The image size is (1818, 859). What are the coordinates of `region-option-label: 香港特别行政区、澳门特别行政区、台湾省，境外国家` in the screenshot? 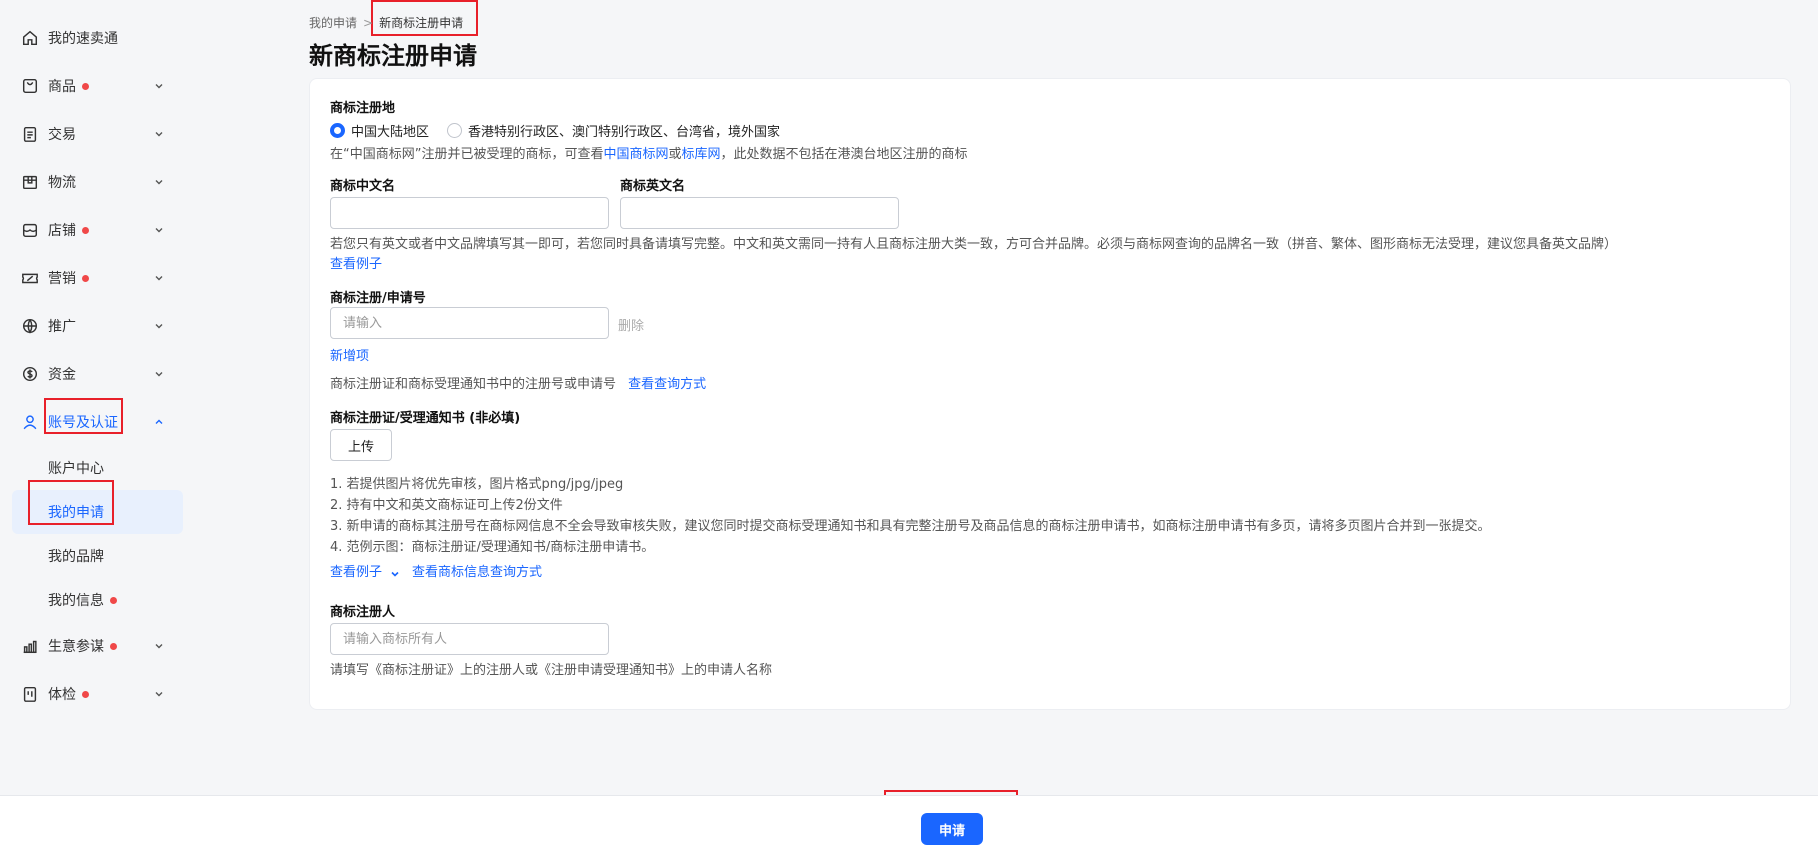 It's located at (624, 130).